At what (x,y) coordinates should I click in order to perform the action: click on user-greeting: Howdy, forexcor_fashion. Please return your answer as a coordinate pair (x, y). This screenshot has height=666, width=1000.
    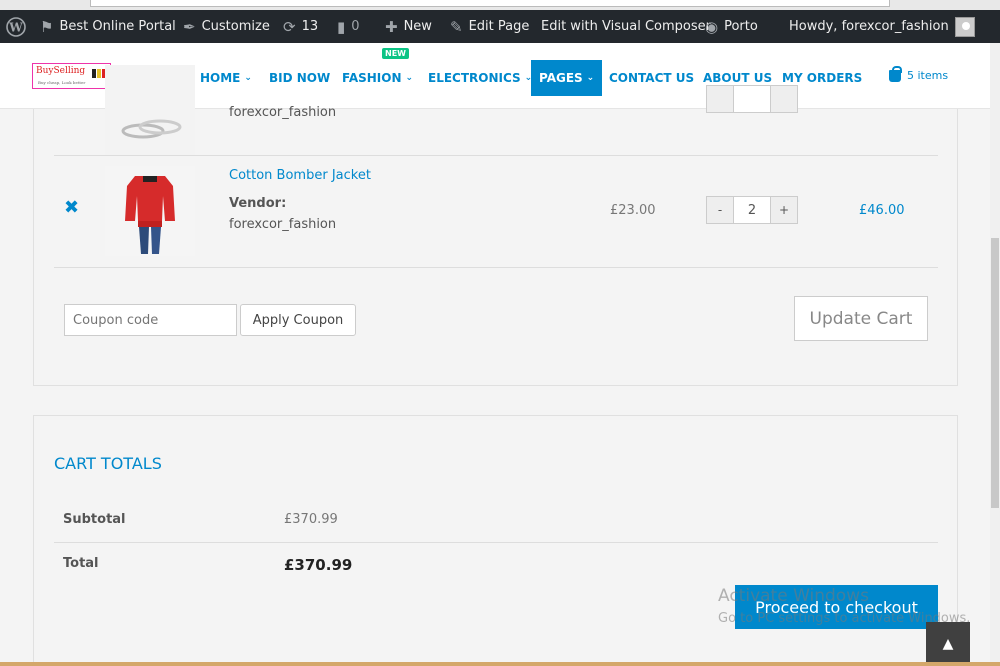
    Looking at the image, I should click on (869, 26).